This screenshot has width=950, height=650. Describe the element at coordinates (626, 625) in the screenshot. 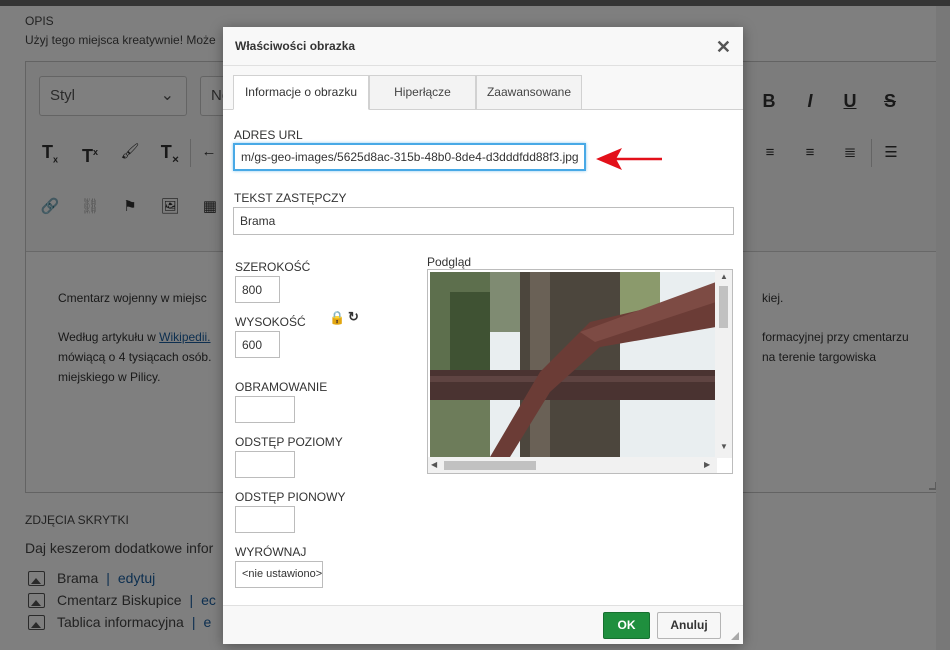

I see `ok-button: OK` at that location.